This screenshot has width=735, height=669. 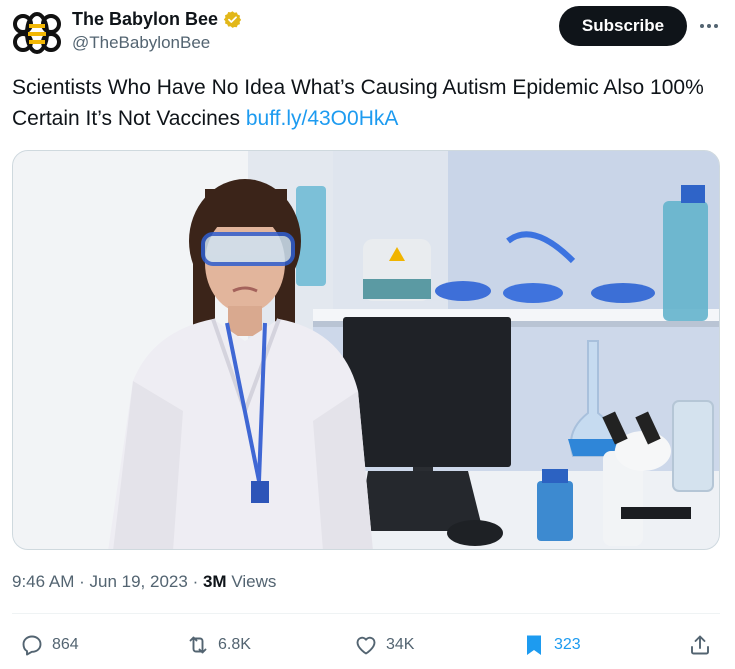 What do you see at coordinates (567, 644) in the screenshot?
I see `bookmark-count: 323` at bounding box center [567, 644].